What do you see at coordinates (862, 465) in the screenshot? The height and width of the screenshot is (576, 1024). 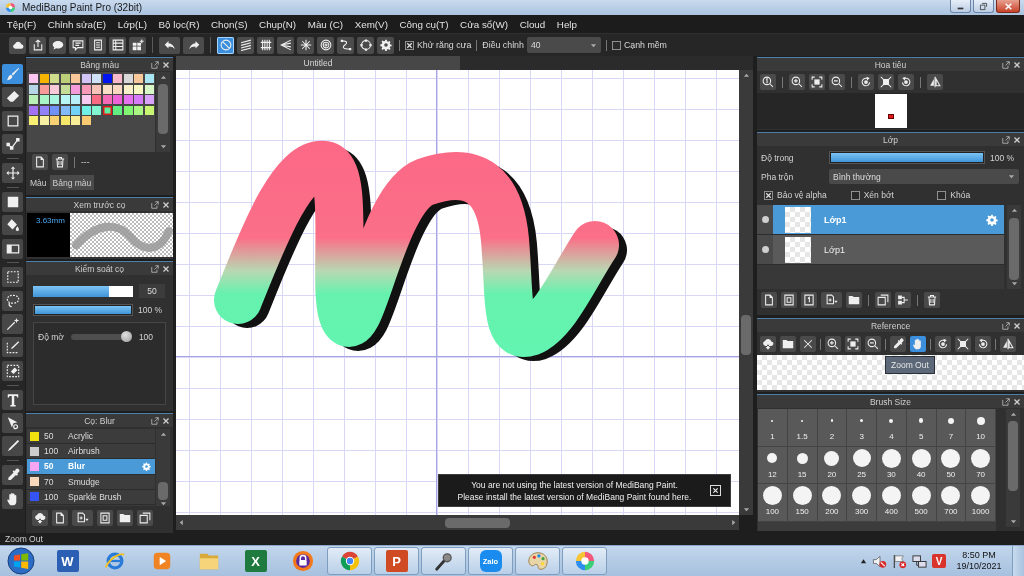 I see `brush-size-option: 25` at bounding box center [862, 465].